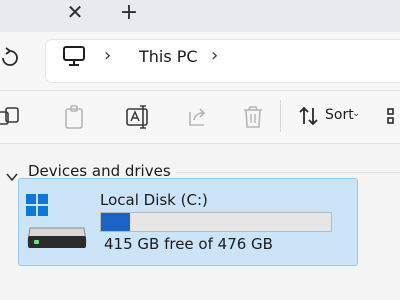 Image resolution: width=400 pixels, height=300 pixels. Describe the element at coordinates (75, 12) in the screenshot. I see `close-icon: ✕` at that location.